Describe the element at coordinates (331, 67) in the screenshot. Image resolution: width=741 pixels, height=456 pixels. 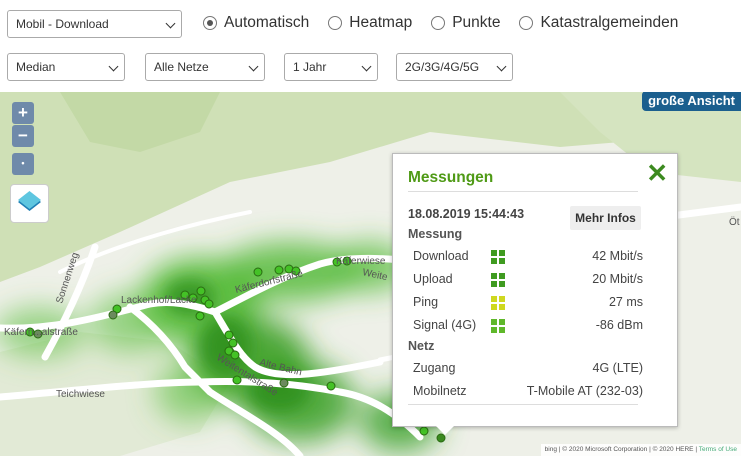
I see `time-period-select: 1 Jahr` at that location.